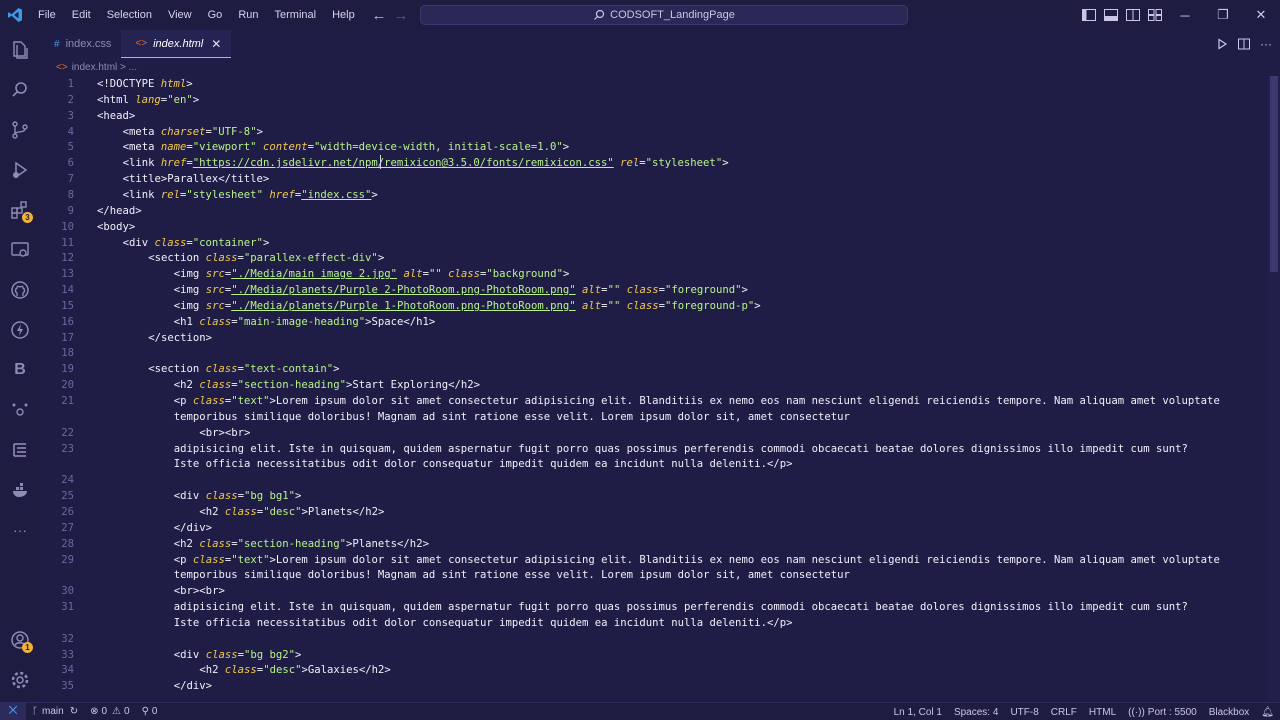  I want to click on code-line: 19 <section class="text-contain">, so click(640, 369).